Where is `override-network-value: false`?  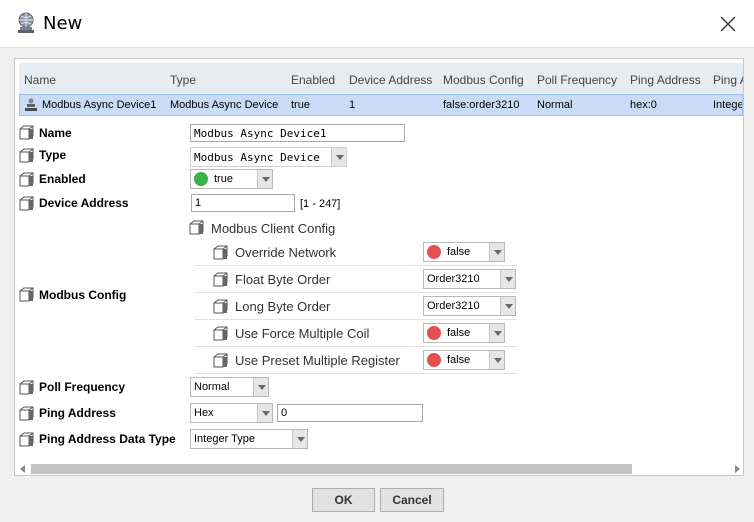
override-network-value: false is located at coordinates (459, 252).